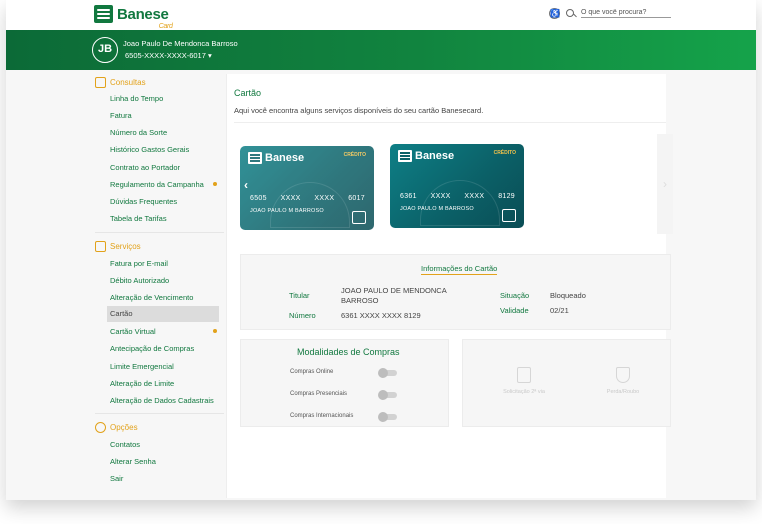  What do you see at coordinates (165, 26) in the screenshot?
I see `logo-subtext: Card` at bounding box center [165, 26].